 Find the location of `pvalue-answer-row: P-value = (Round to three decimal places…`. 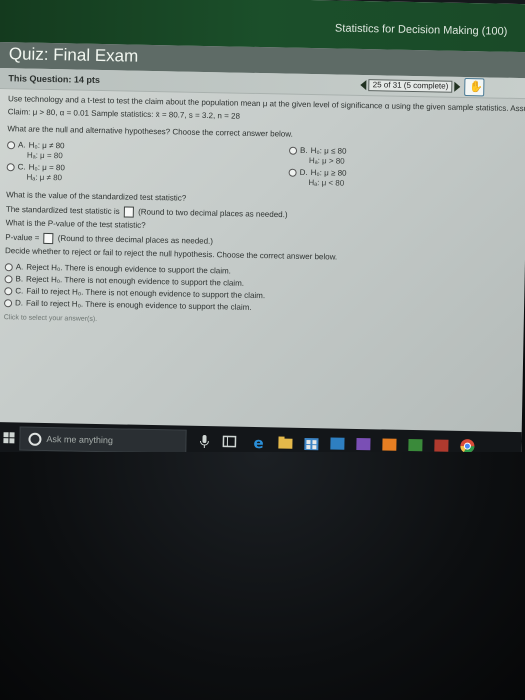

pvalue-answer-row: P-value = (Round to three decimal places… is located at coordinates (109, 239).